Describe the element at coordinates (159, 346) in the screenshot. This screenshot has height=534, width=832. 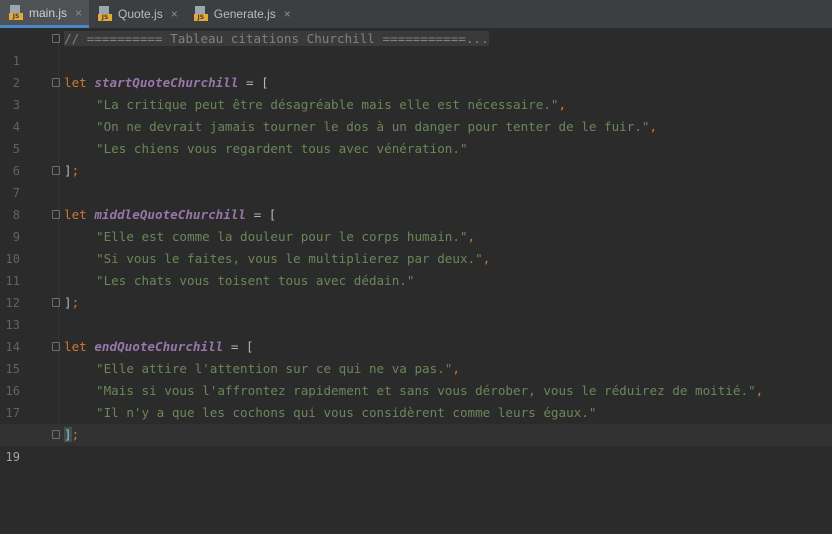
I see `variable-name: endQuoteChurchill` at that location.